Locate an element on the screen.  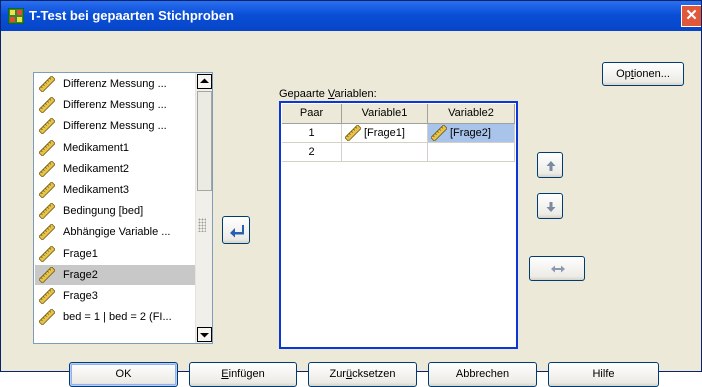
cancel-button: Abbrechen is located at coordinates (482, 374).